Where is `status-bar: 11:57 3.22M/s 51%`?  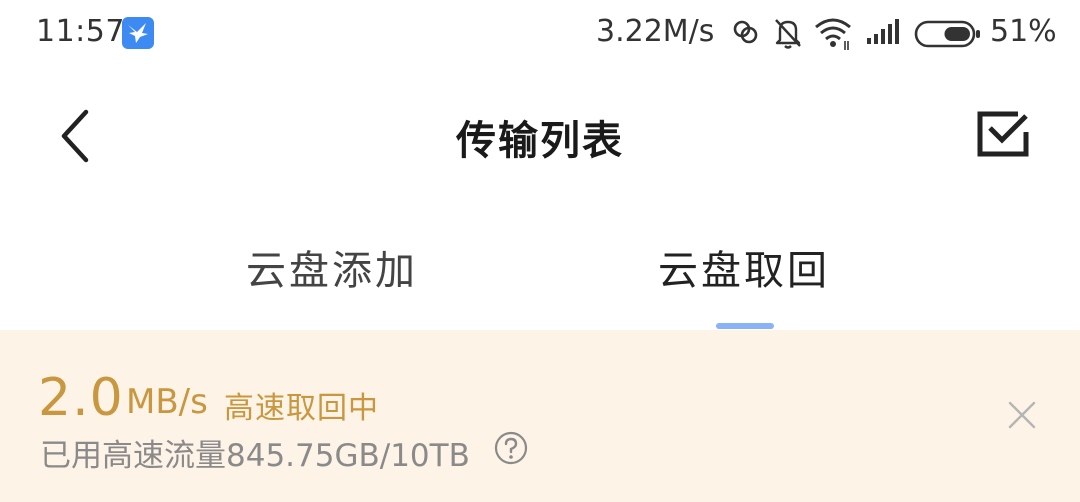 status-bar: 11:57 3.22M/s 51% is located at coordinates (540, 35).